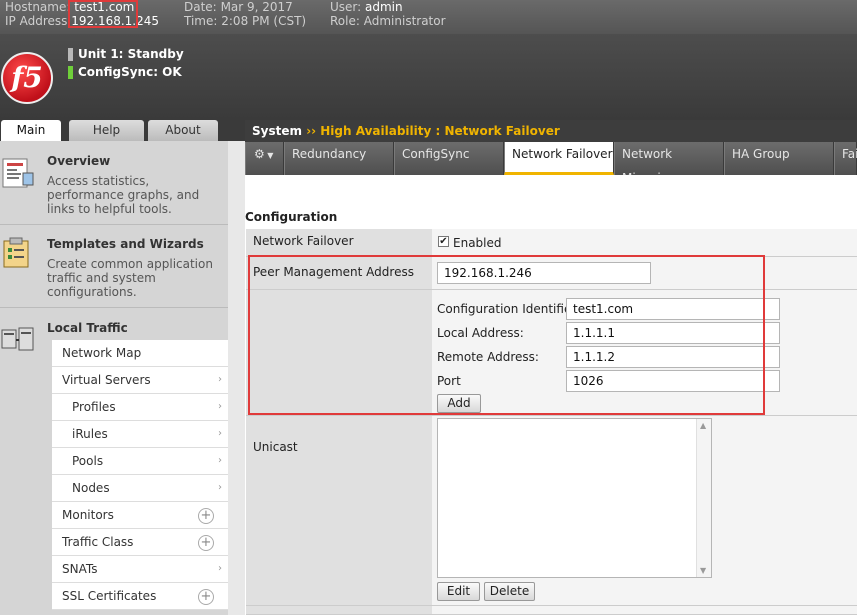 This screenshot has height=615, width=857. Describe the element at coordinates (703, 425) in the screenshot. I see `scroll-up-icon: ▲` at that location.